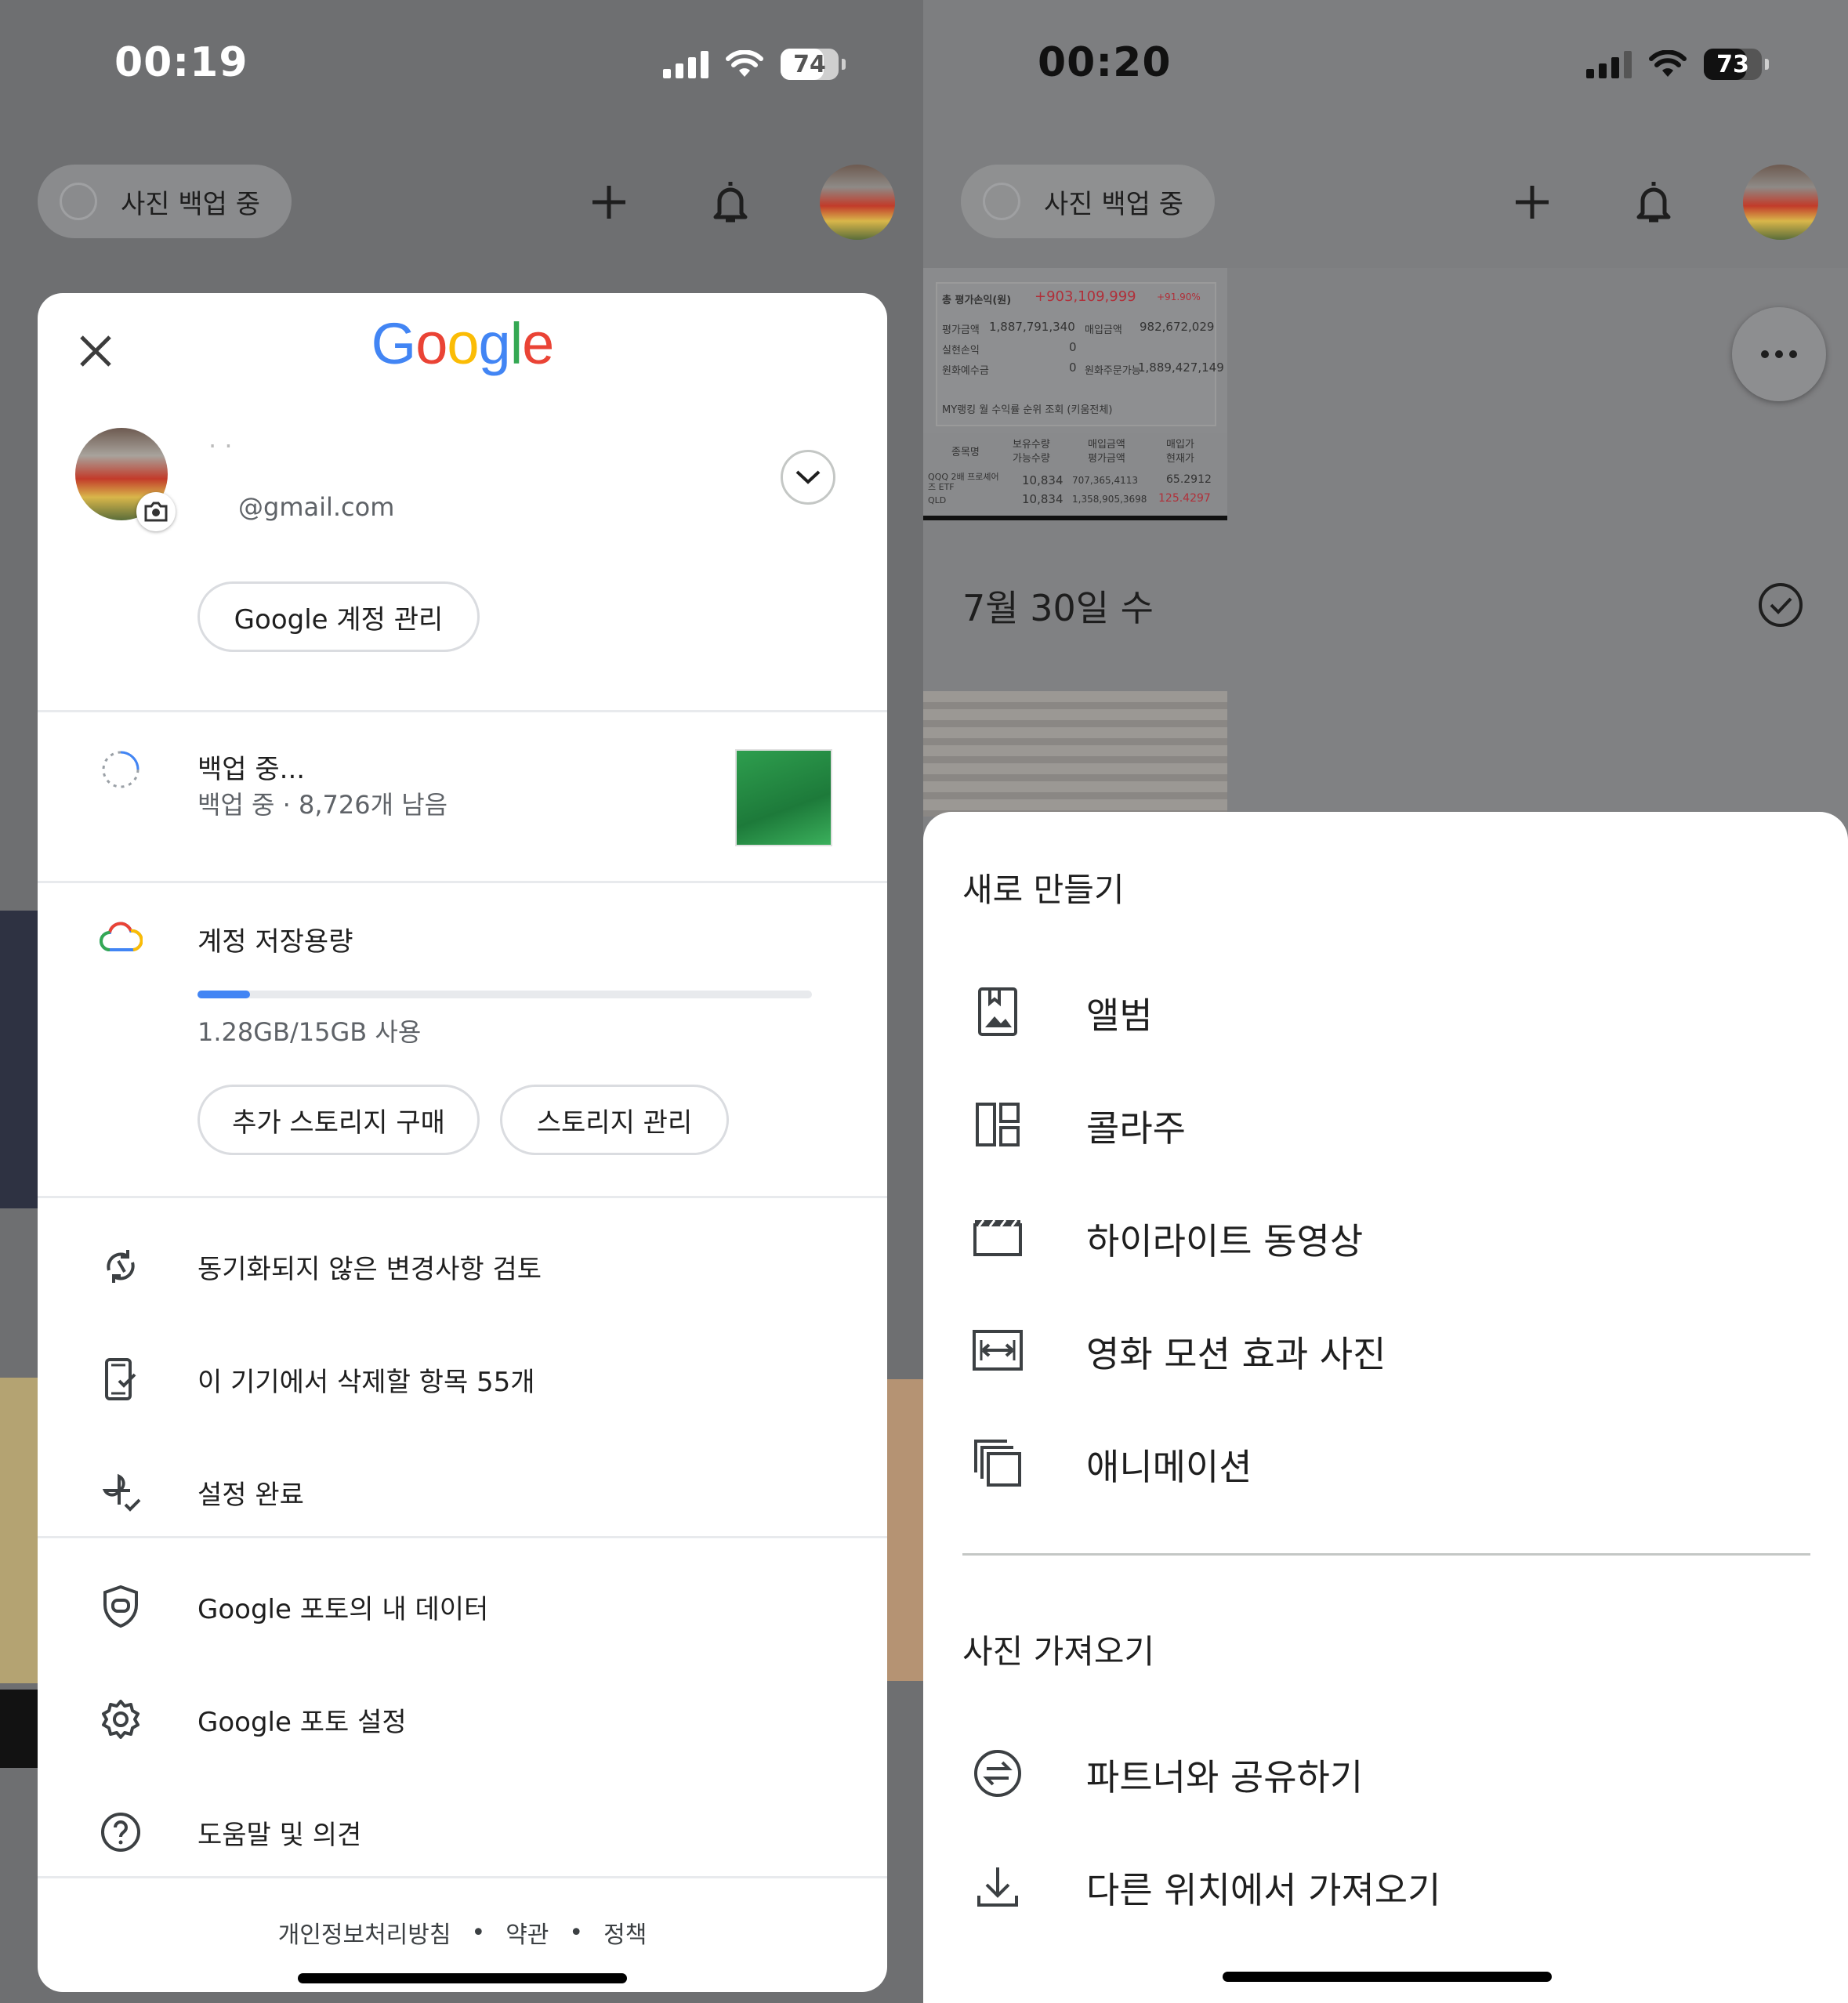 This screenshot has height=2003, width=1848. Describe the element at coordinates (462, 1492) in the screenshot. I see `menu-item-finish-setup: 설정 완료` at that location.